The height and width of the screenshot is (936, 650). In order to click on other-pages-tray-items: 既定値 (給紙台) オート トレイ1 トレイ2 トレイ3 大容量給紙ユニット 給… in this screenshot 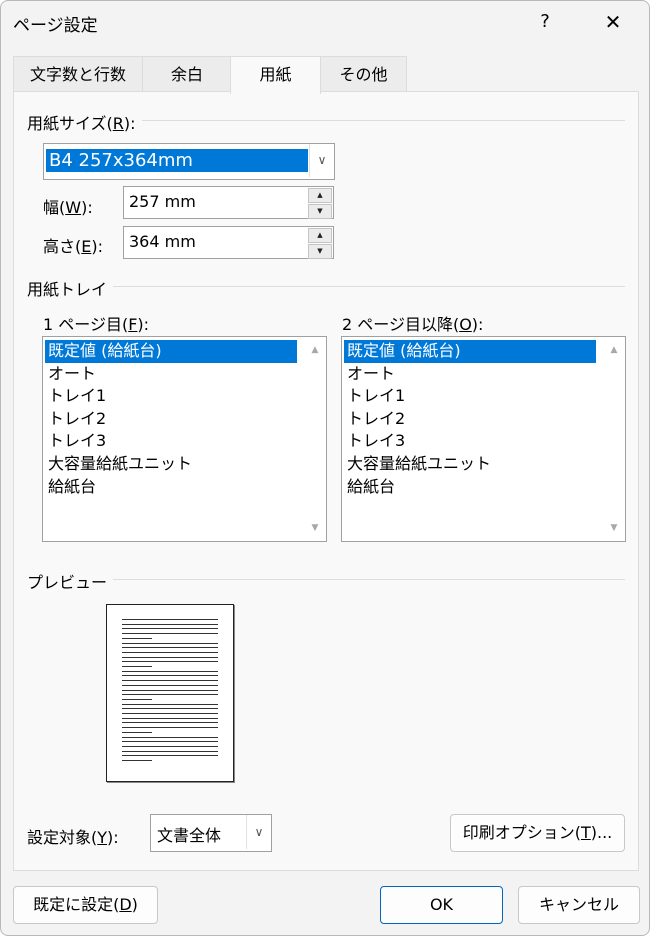, I will do `click(470, 419)`.